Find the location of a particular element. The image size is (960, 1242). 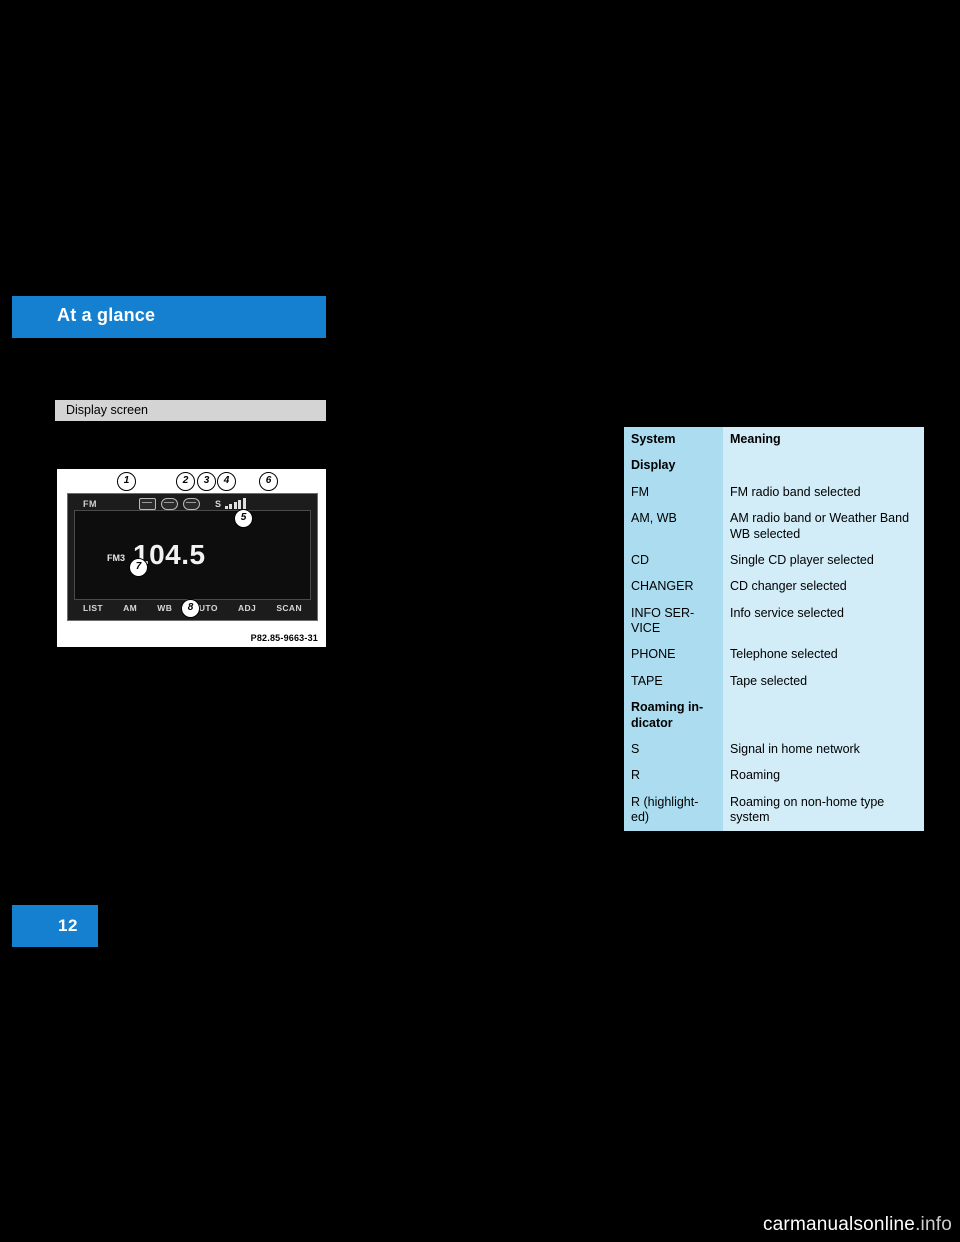

table-row: PHONE Telephone selected is located at coordinates (774, 655).